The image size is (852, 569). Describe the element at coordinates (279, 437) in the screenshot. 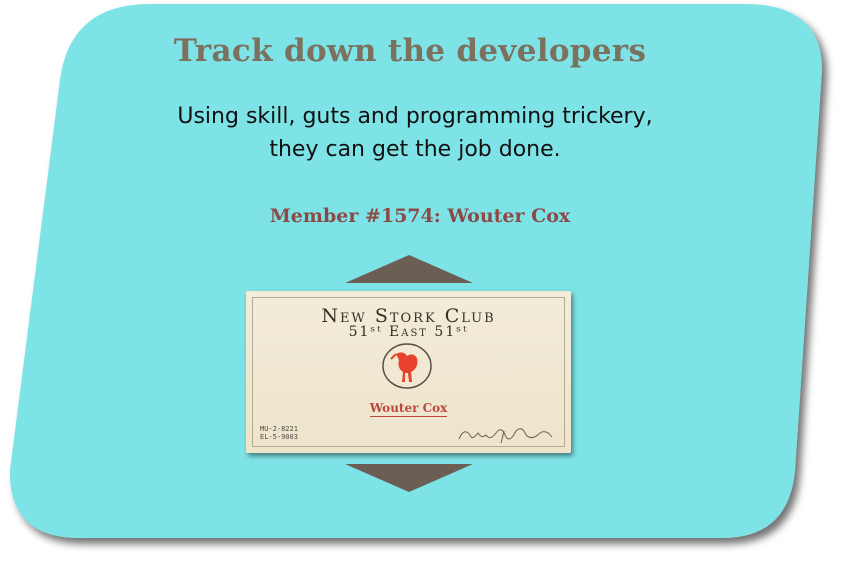

I see `phone-number-2: EL-5-9003` at that location.